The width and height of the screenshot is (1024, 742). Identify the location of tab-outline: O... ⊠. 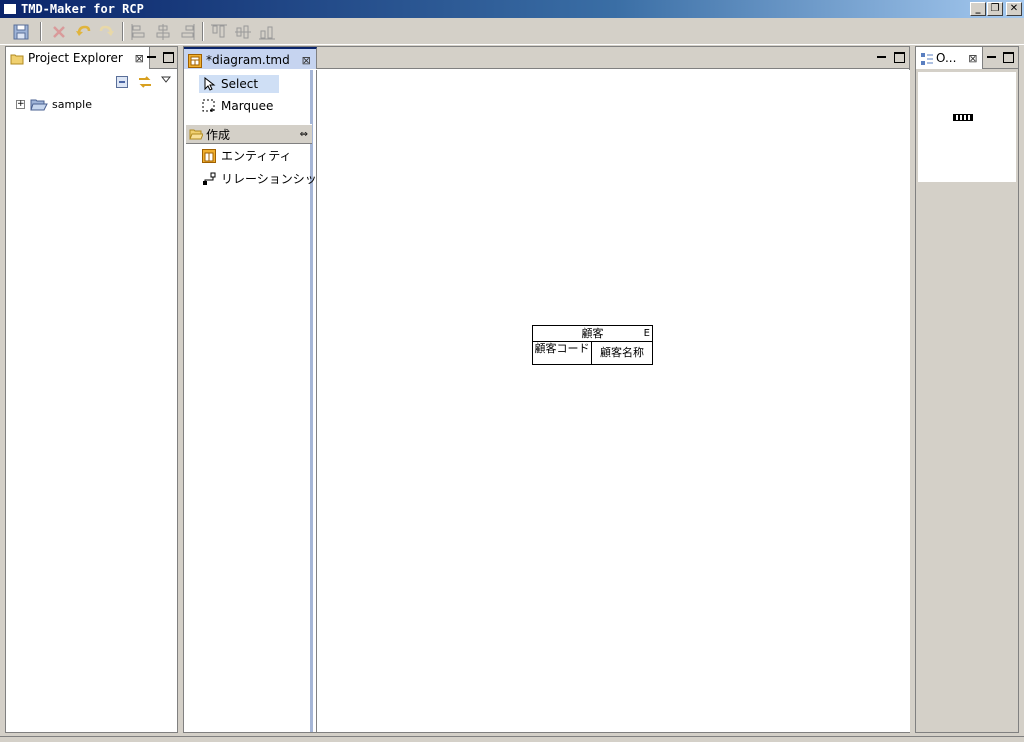
(950, 58).